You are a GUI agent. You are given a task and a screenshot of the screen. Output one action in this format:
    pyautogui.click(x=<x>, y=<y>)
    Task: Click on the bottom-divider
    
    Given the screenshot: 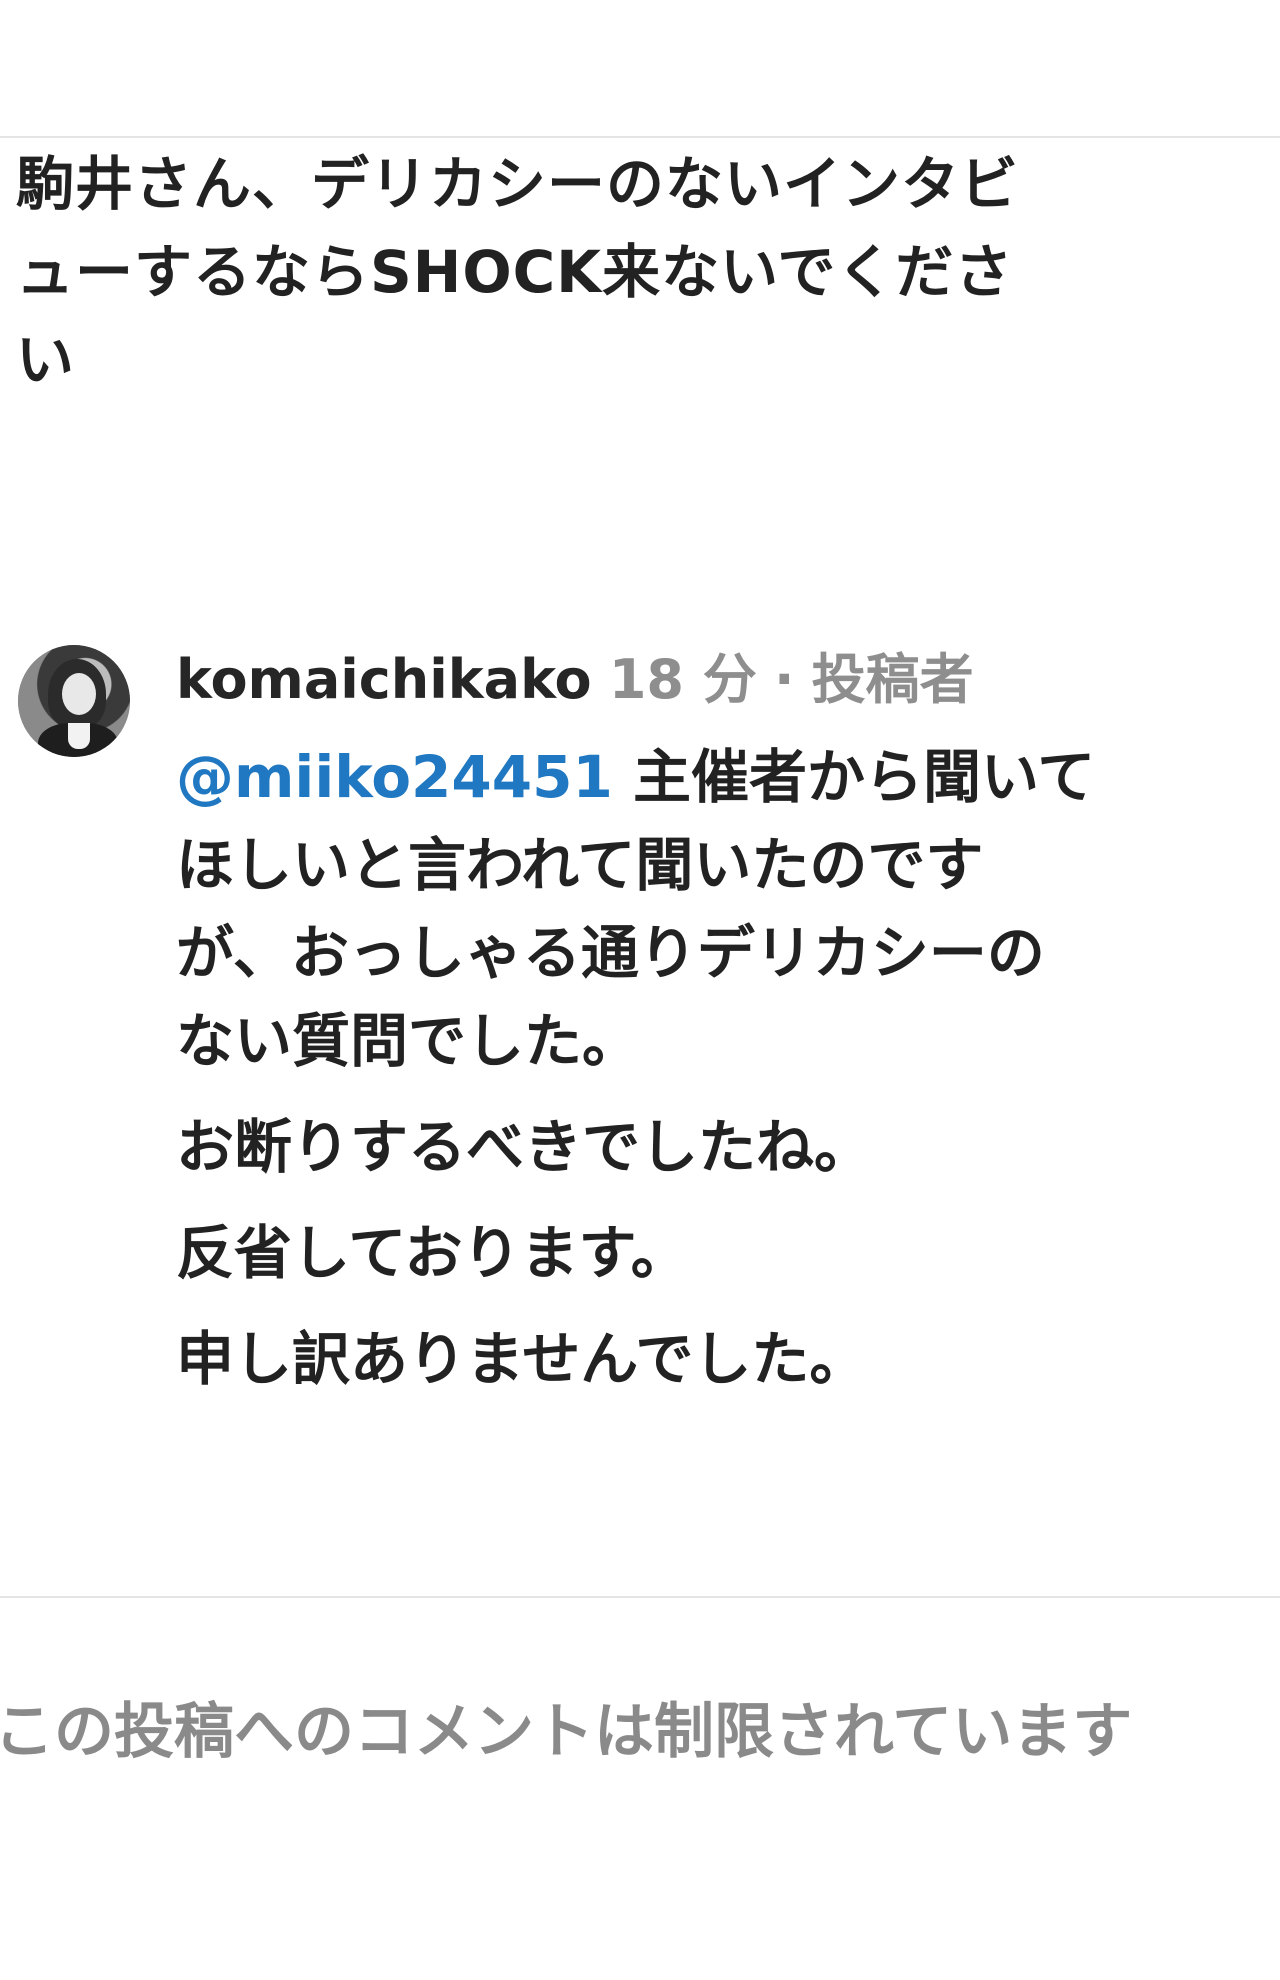 What is the action you would take?
    pyautogui.click(x=640, y=1597)
    